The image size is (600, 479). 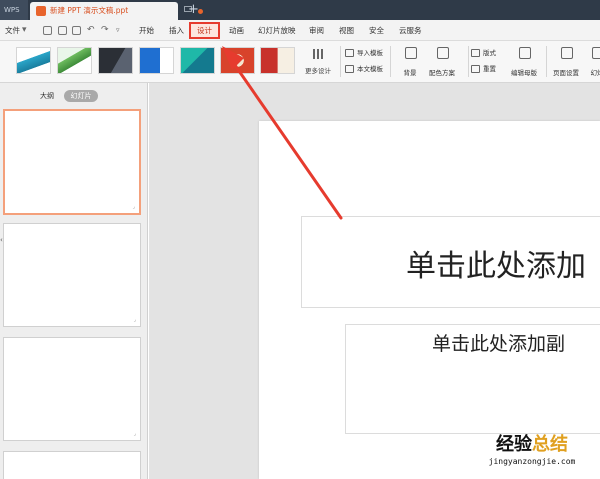 What do you see at coordinates (233, 58) in the screenshot?
I see `arrow-head` at bounding box center [233, 58].